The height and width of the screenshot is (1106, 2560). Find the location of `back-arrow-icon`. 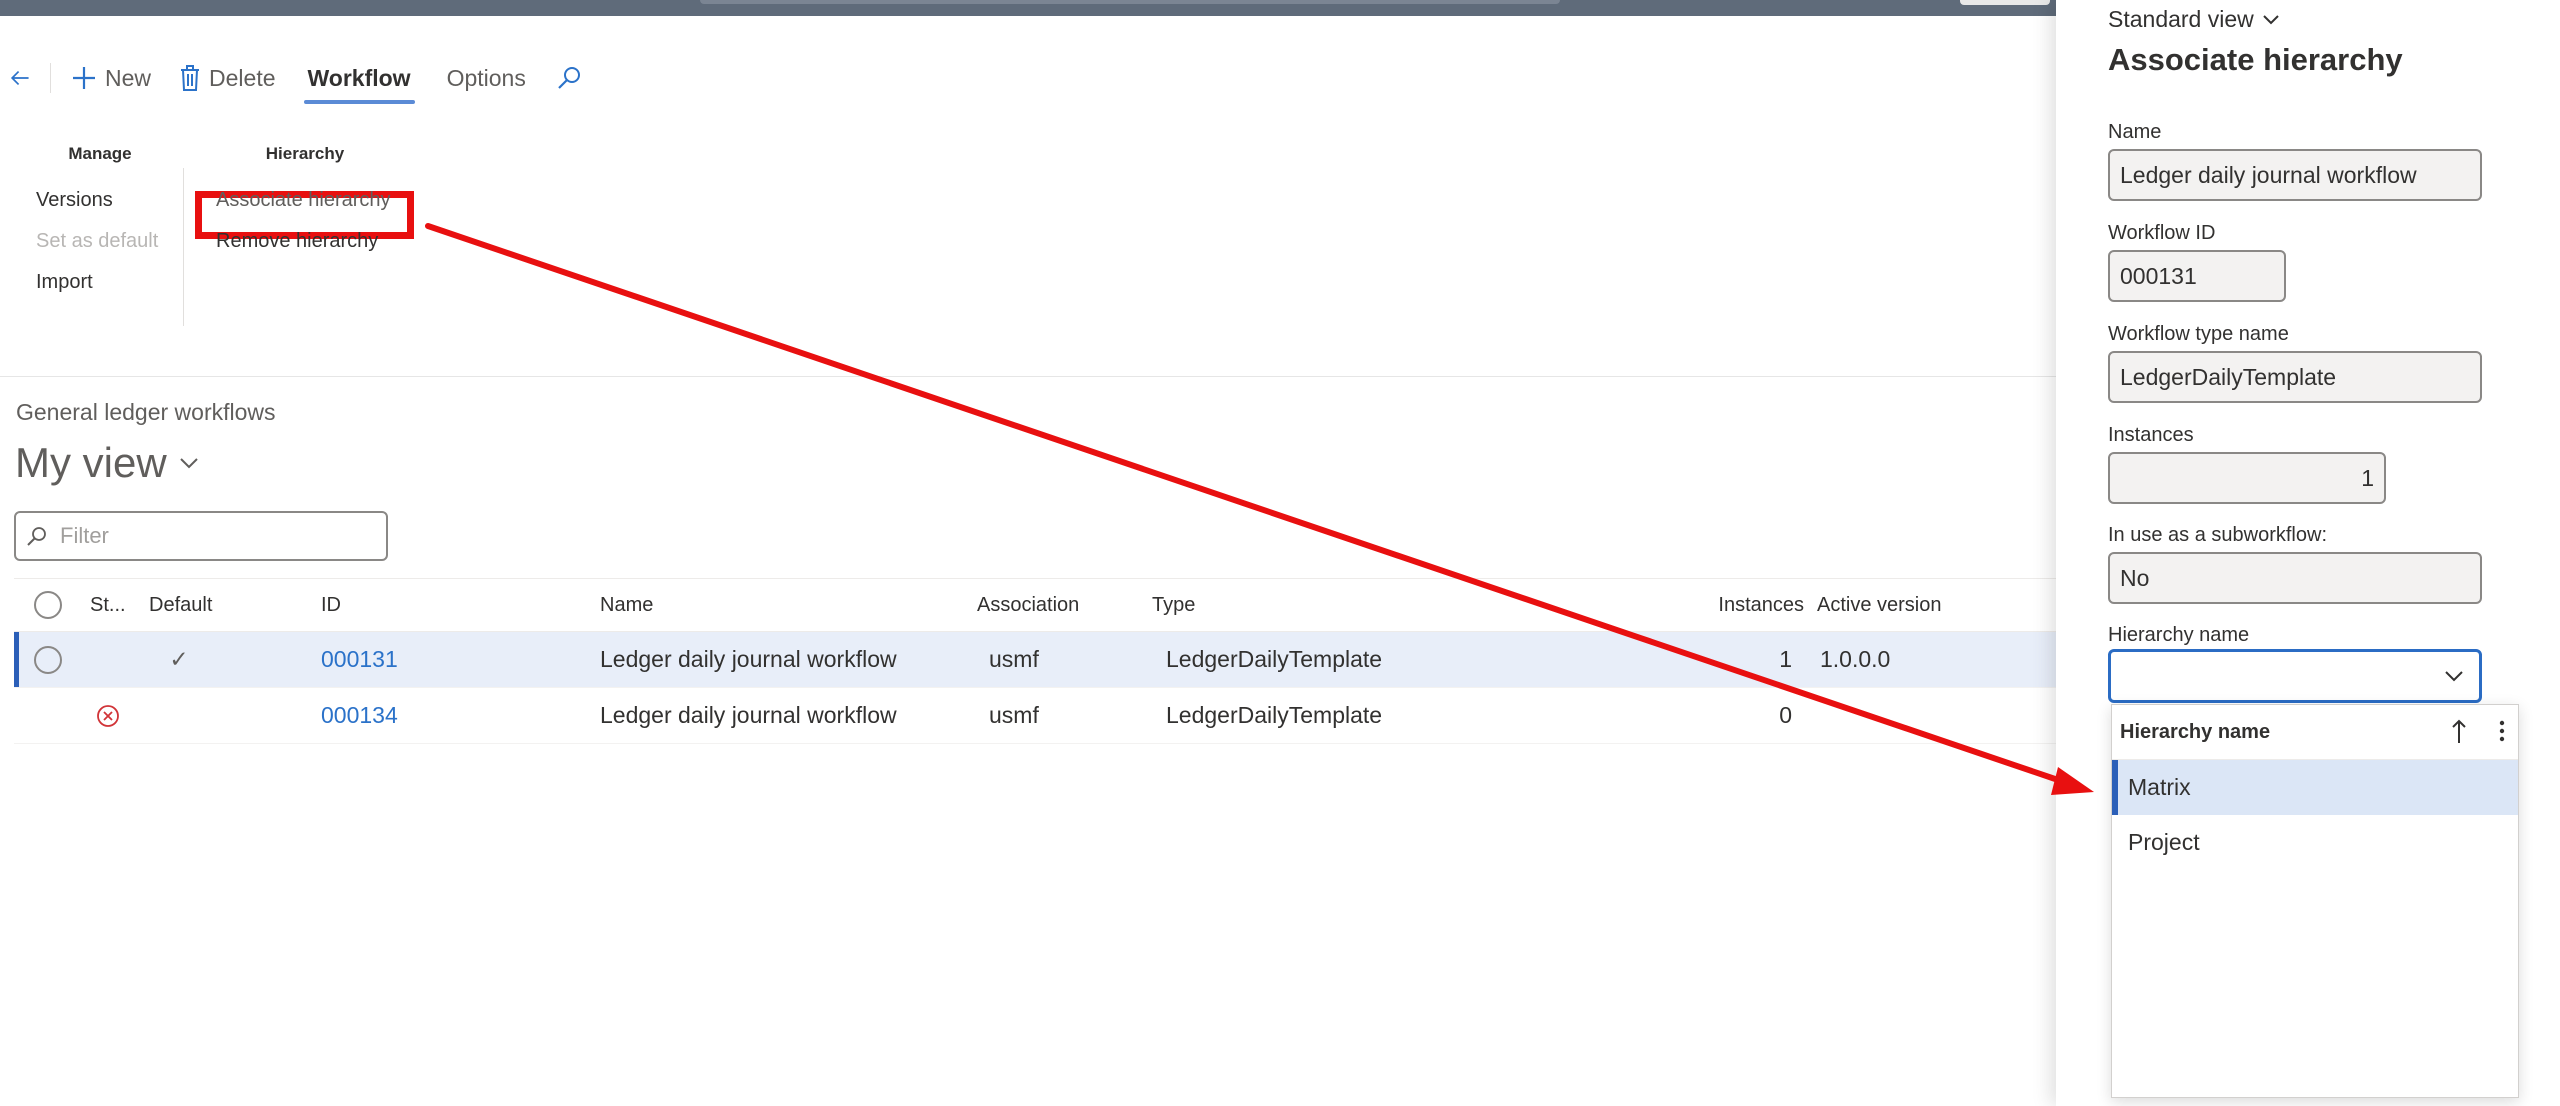

back-arrow-icon is located at coordinates (19, 78).